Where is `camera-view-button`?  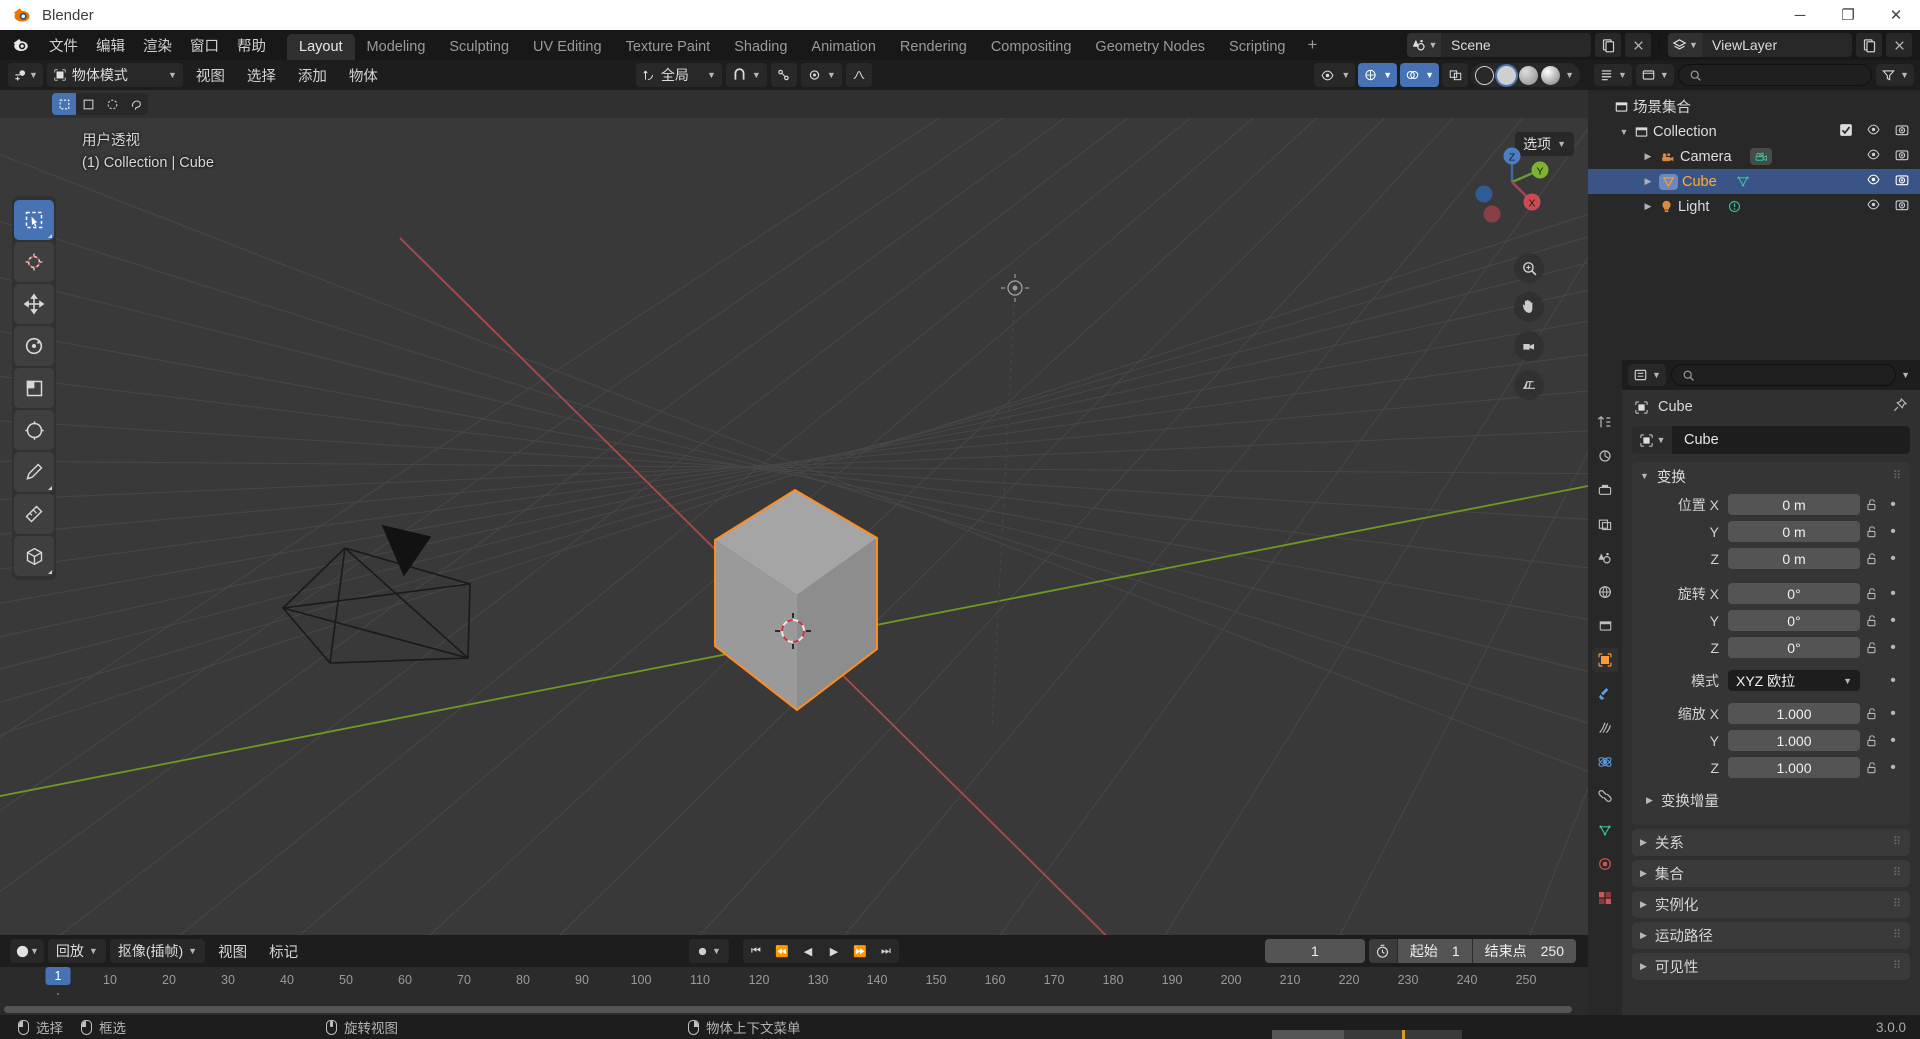
camera-view-button is located at coordinates (1529, 346).